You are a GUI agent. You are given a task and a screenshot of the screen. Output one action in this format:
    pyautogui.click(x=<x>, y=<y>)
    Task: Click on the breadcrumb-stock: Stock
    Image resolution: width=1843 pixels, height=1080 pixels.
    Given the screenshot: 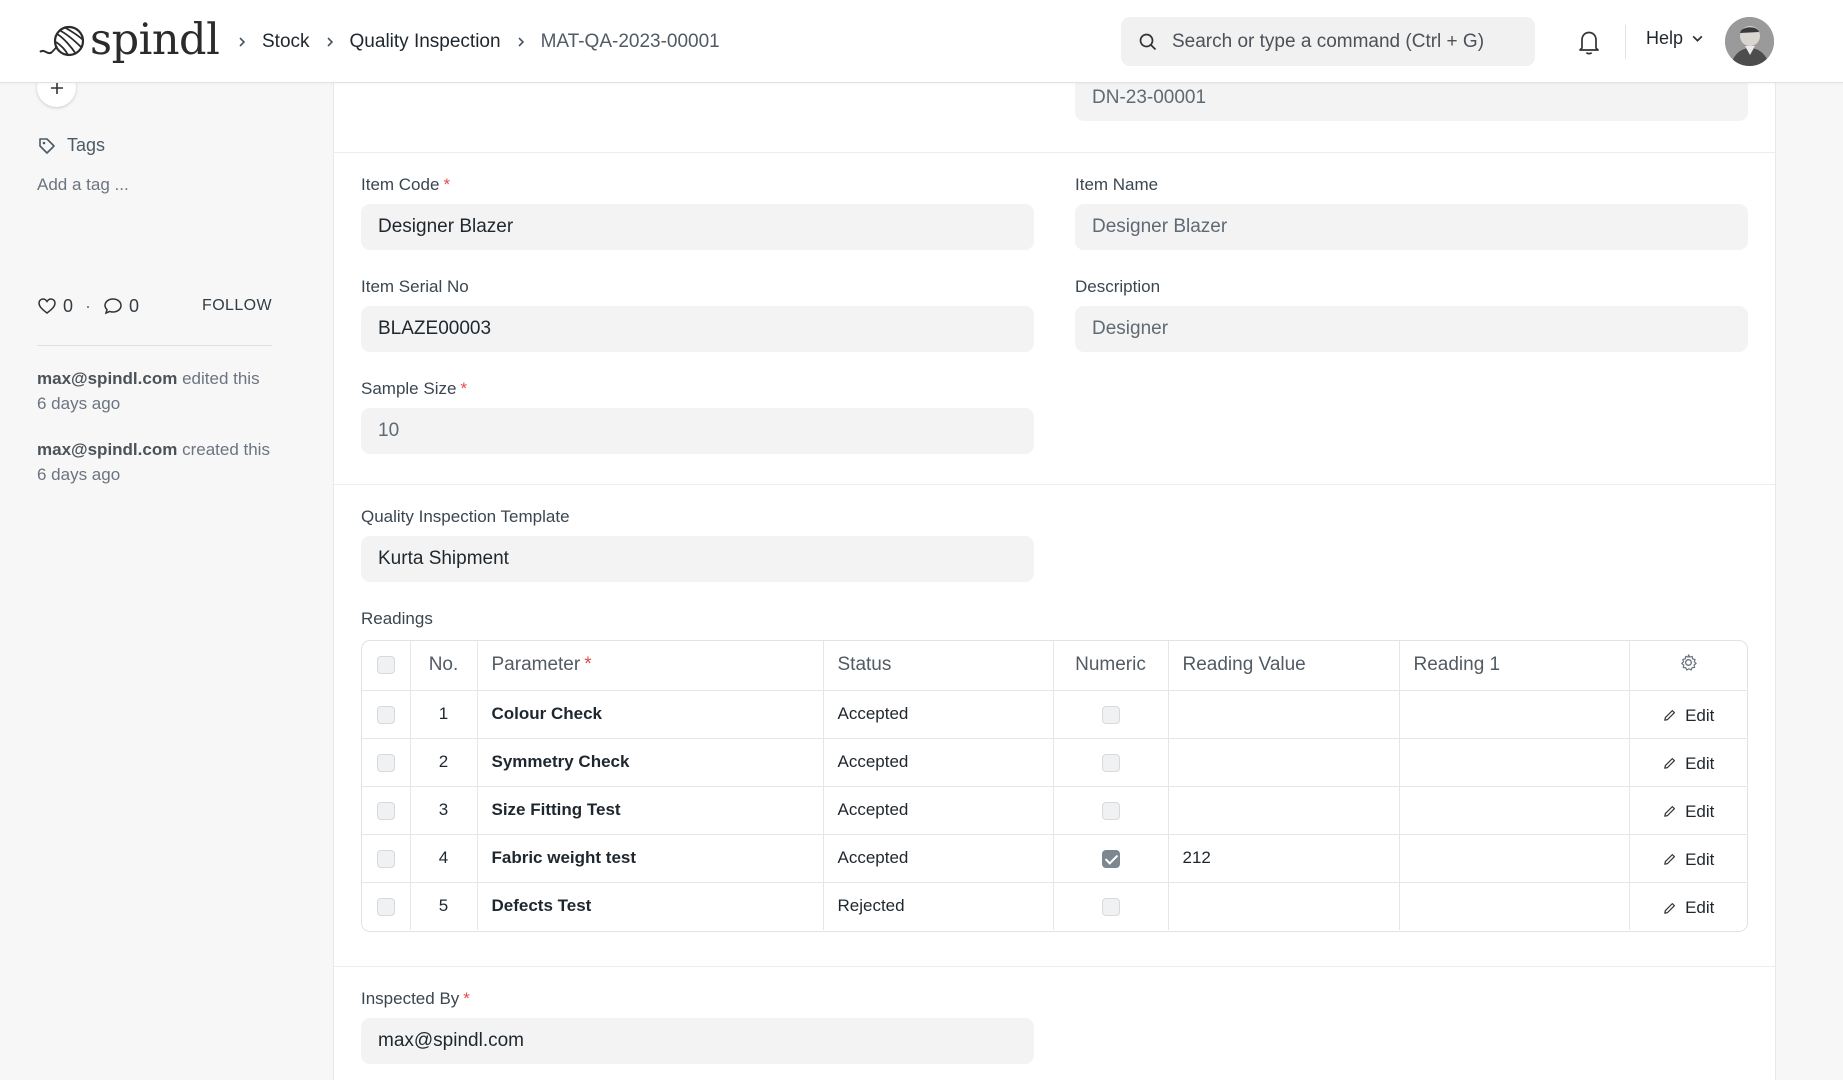 What is the action you would take?
    pyautogui.click(x=286, y=42)
    